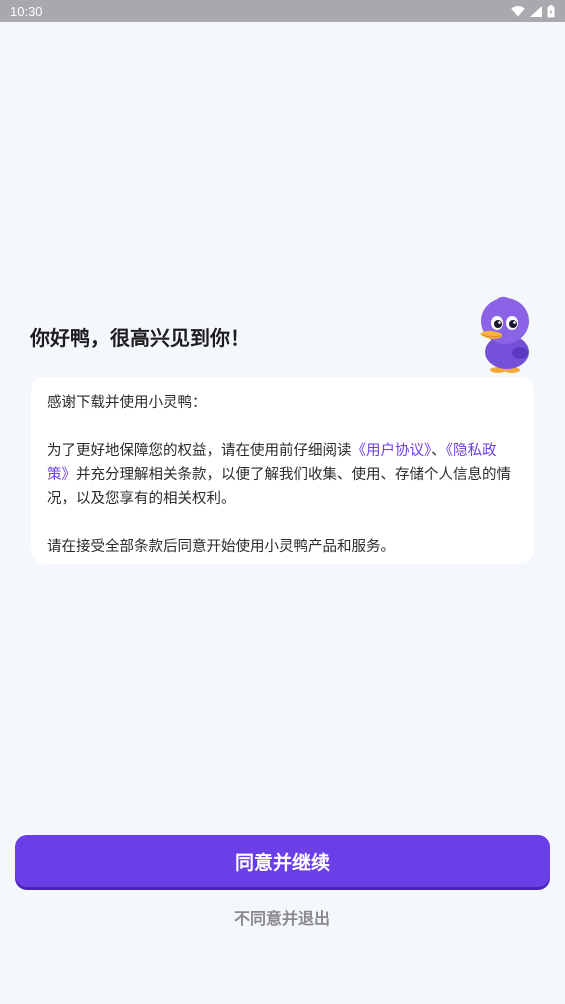 The image size is (565, 1004). What do you see at coordinates (536, 11) in the screenshot?
I see `signal-icon` at bounding box center [536, 11].